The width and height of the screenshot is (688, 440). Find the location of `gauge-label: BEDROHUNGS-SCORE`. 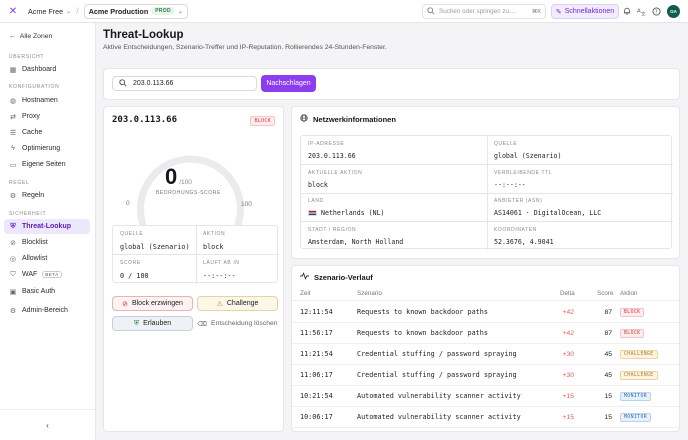

gauge-label: BEDROHUNGS-SCORE is located at coordinates (188, 193).